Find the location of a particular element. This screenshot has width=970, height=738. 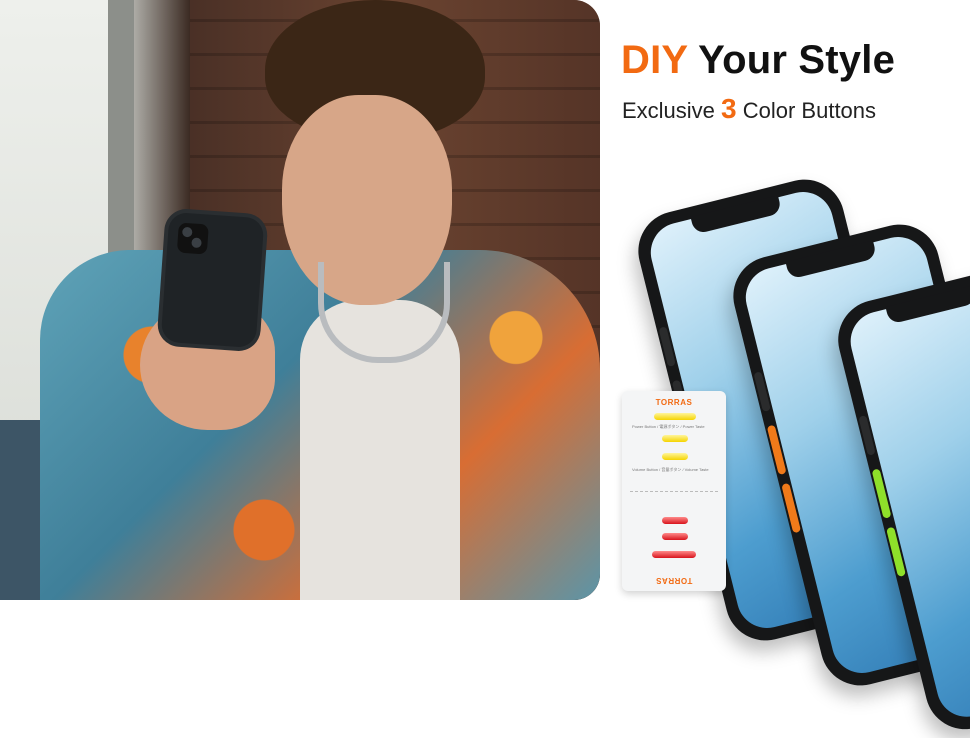

headline-rest: Your Style is located at coordinates (791, 60).